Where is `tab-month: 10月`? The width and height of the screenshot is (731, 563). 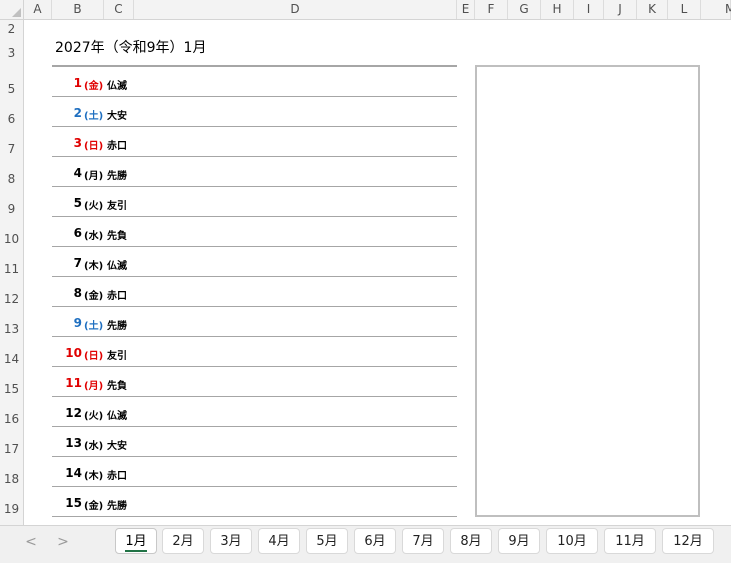 tab-month: 10月 is located at coordinates (572, 541).